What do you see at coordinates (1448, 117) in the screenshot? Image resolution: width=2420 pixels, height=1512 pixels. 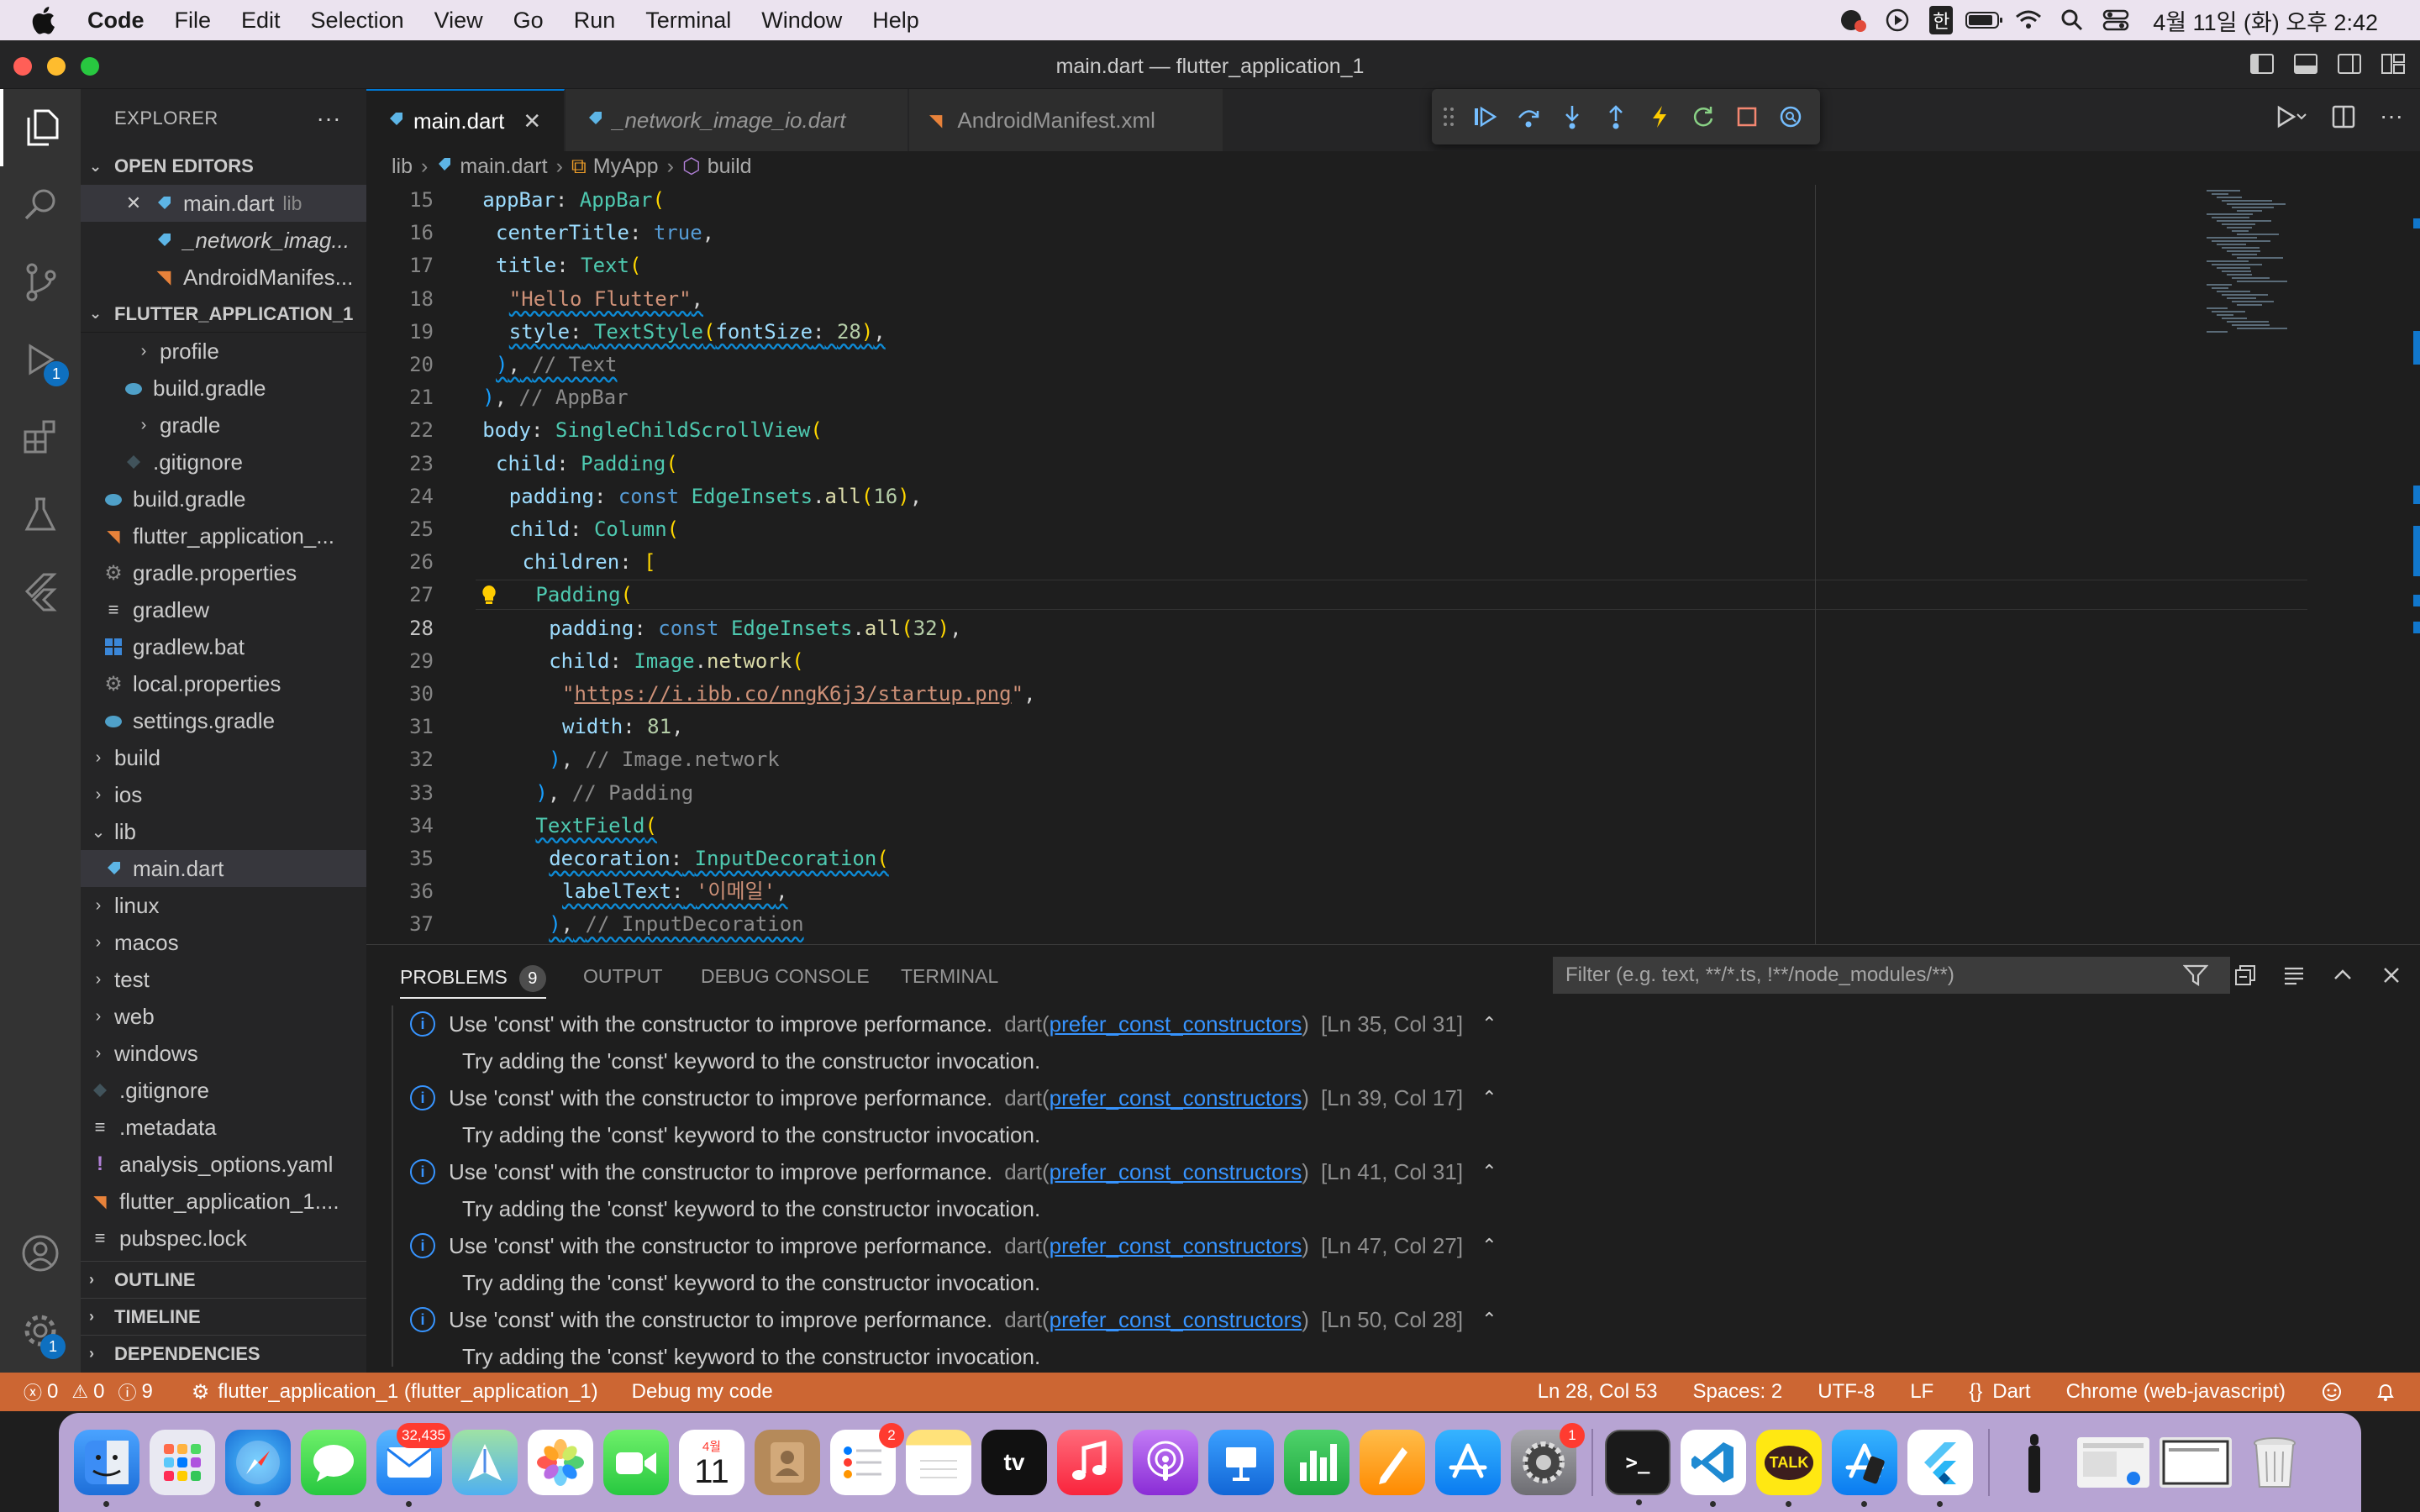 I see `drag-handle-icon` at bounding box center [1448, 117].